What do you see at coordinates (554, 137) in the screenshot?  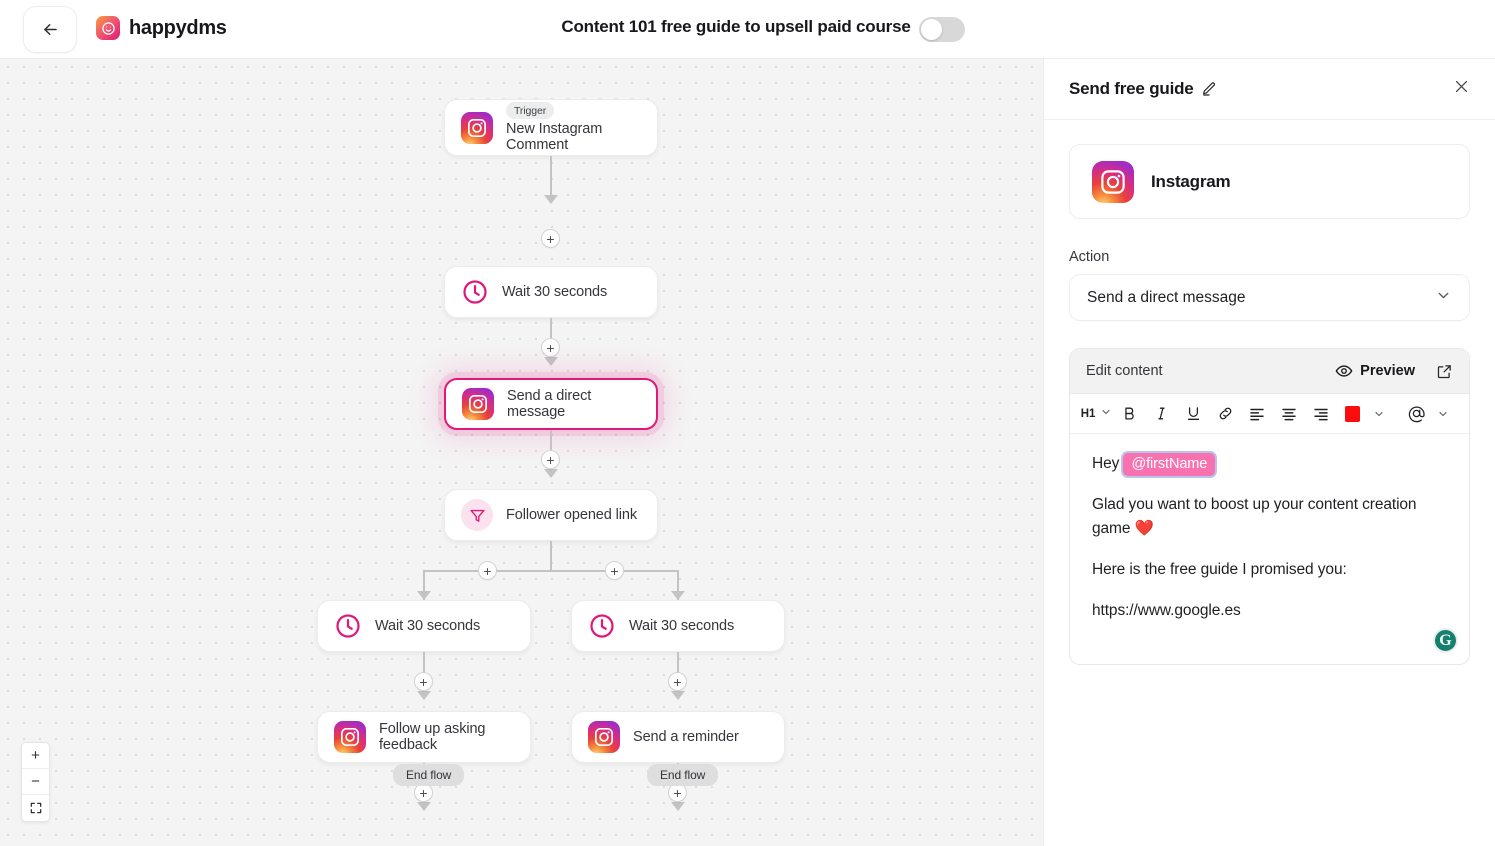 I see `node-label: New Instagram Comment` at bounding box center [554, 137].